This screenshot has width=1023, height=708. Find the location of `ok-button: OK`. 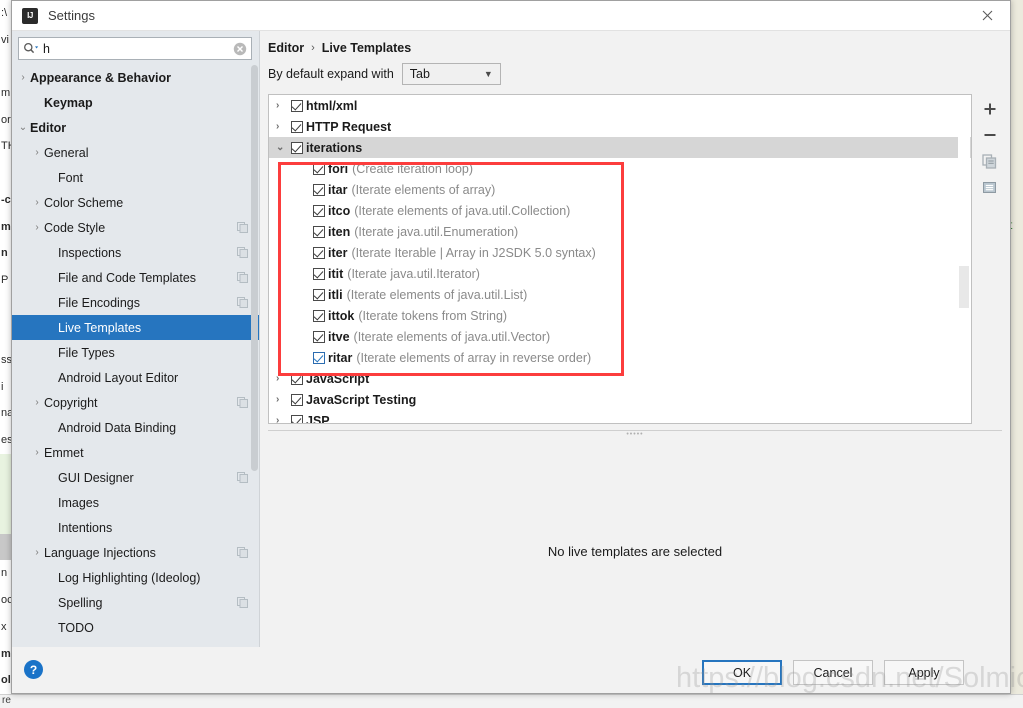

ok-button: OK is located at coordinates (742, 672).